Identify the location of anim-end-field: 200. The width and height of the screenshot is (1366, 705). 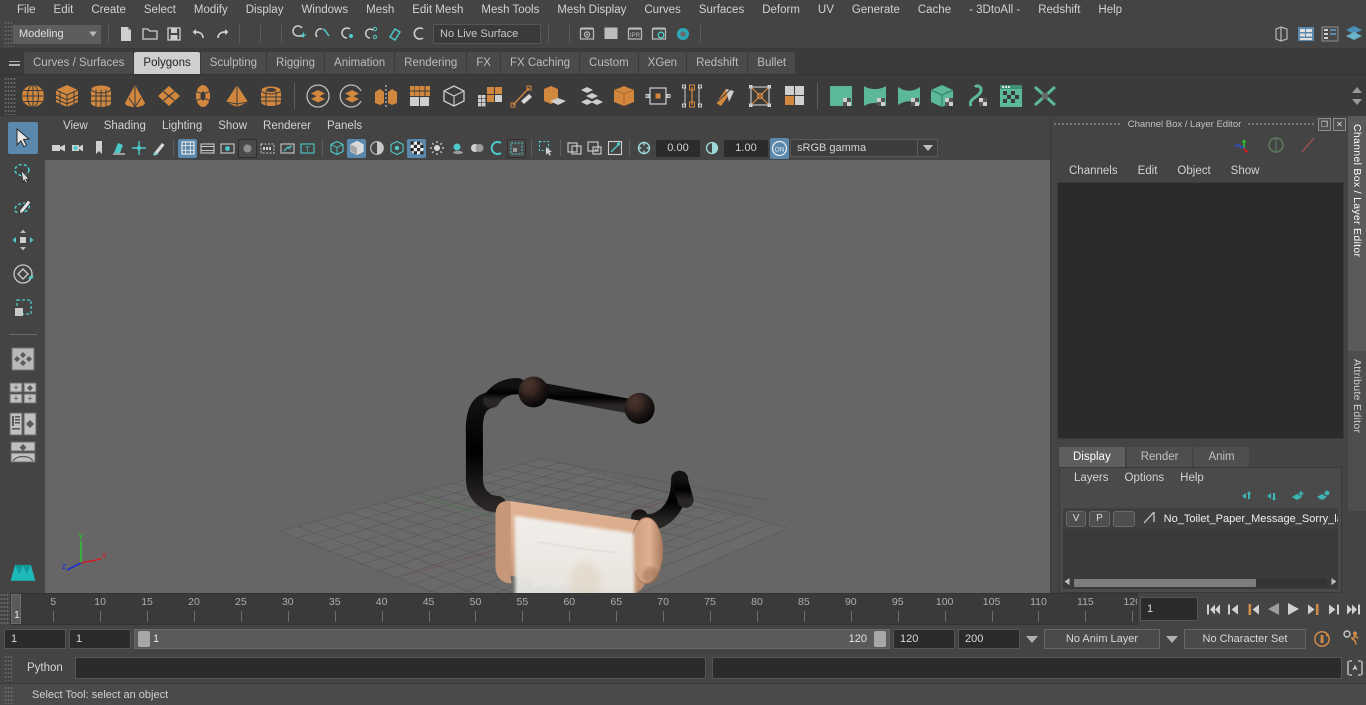
(989, 639).